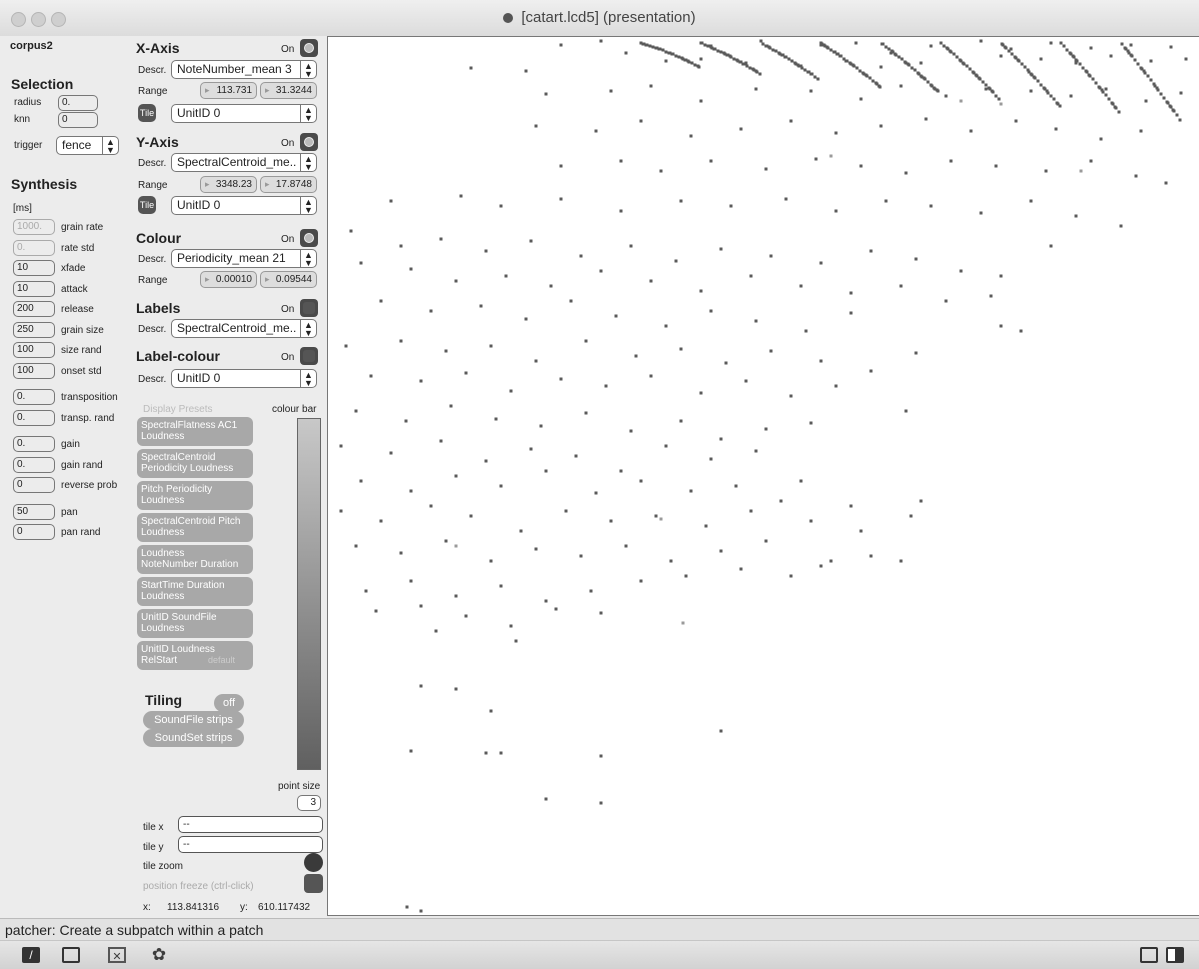 Image resolution: width=1199 pixels, height=969 pixels. Describe the element at coordinates (31, 955) in the screenshot. I see `edit-icon: /` at that location.